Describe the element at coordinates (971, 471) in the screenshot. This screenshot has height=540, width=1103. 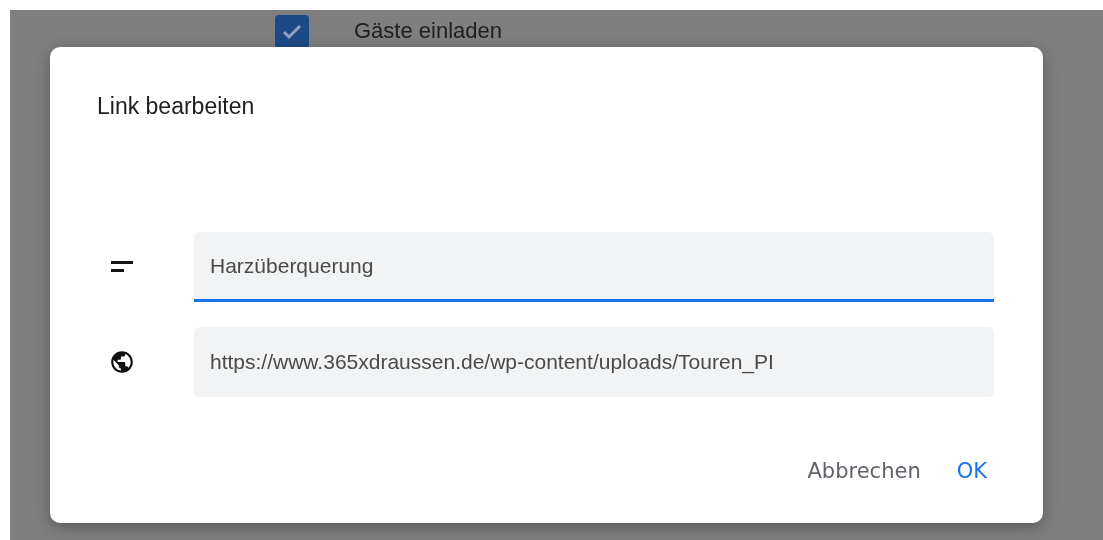
I see `ok-button: OK` at that location.